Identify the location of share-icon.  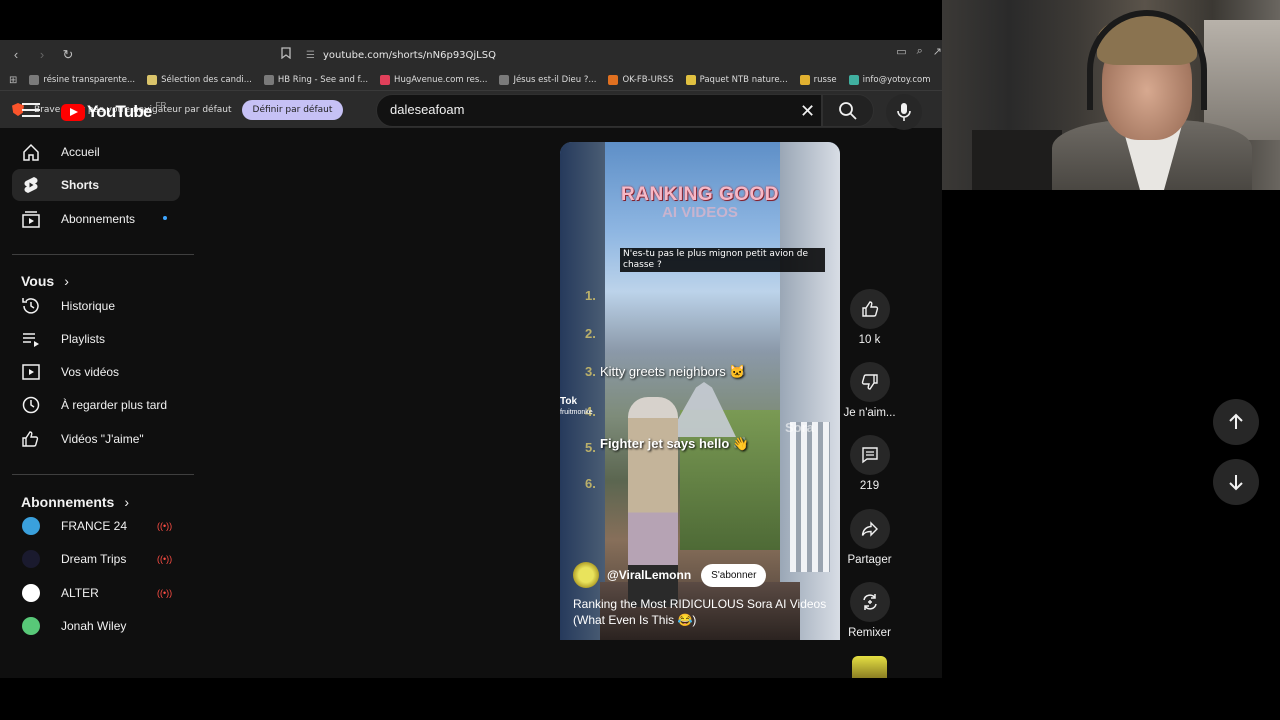
(869, 529).